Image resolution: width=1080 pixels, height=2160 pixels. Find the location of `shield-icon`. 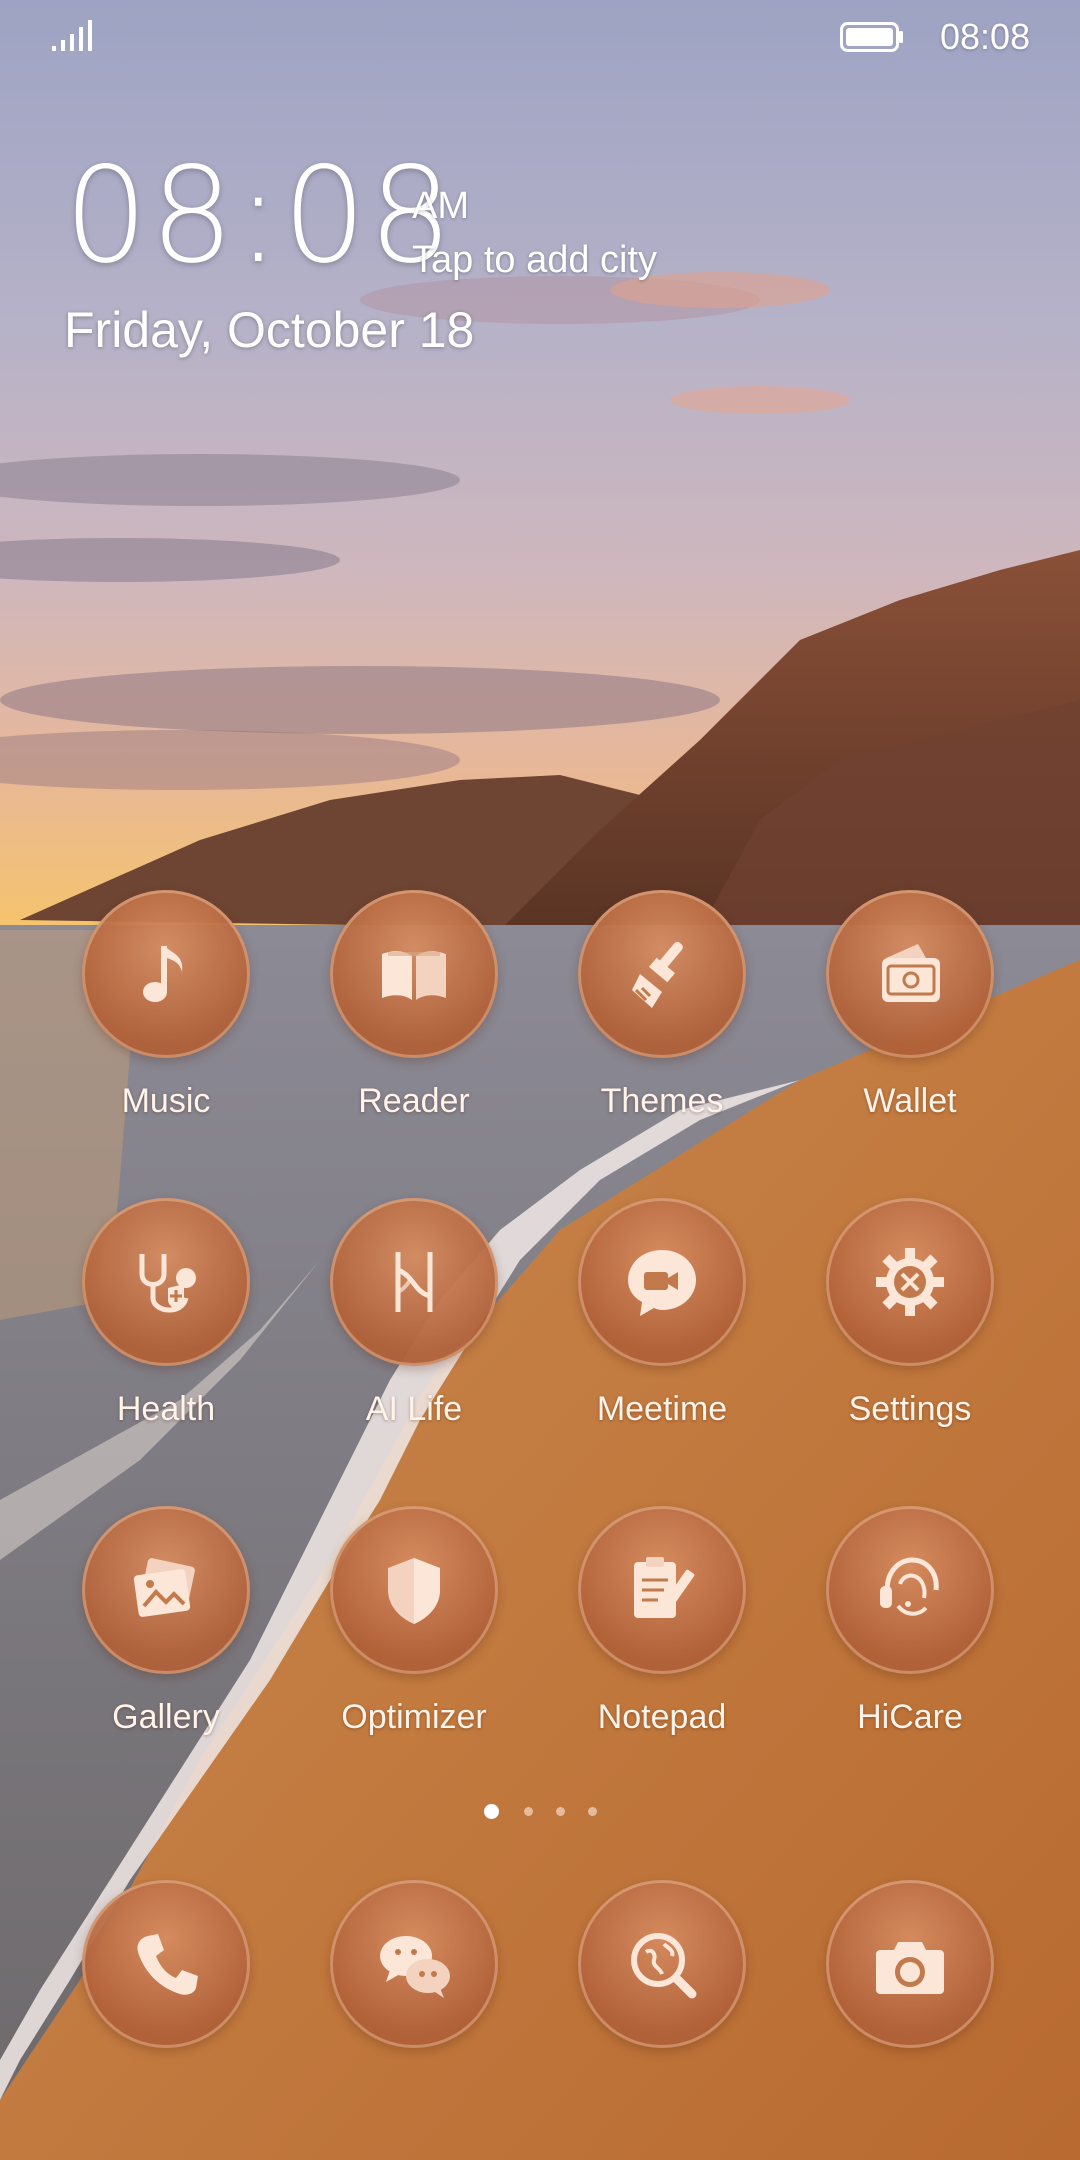

shield-icon is located at coordinates (414, 1591).